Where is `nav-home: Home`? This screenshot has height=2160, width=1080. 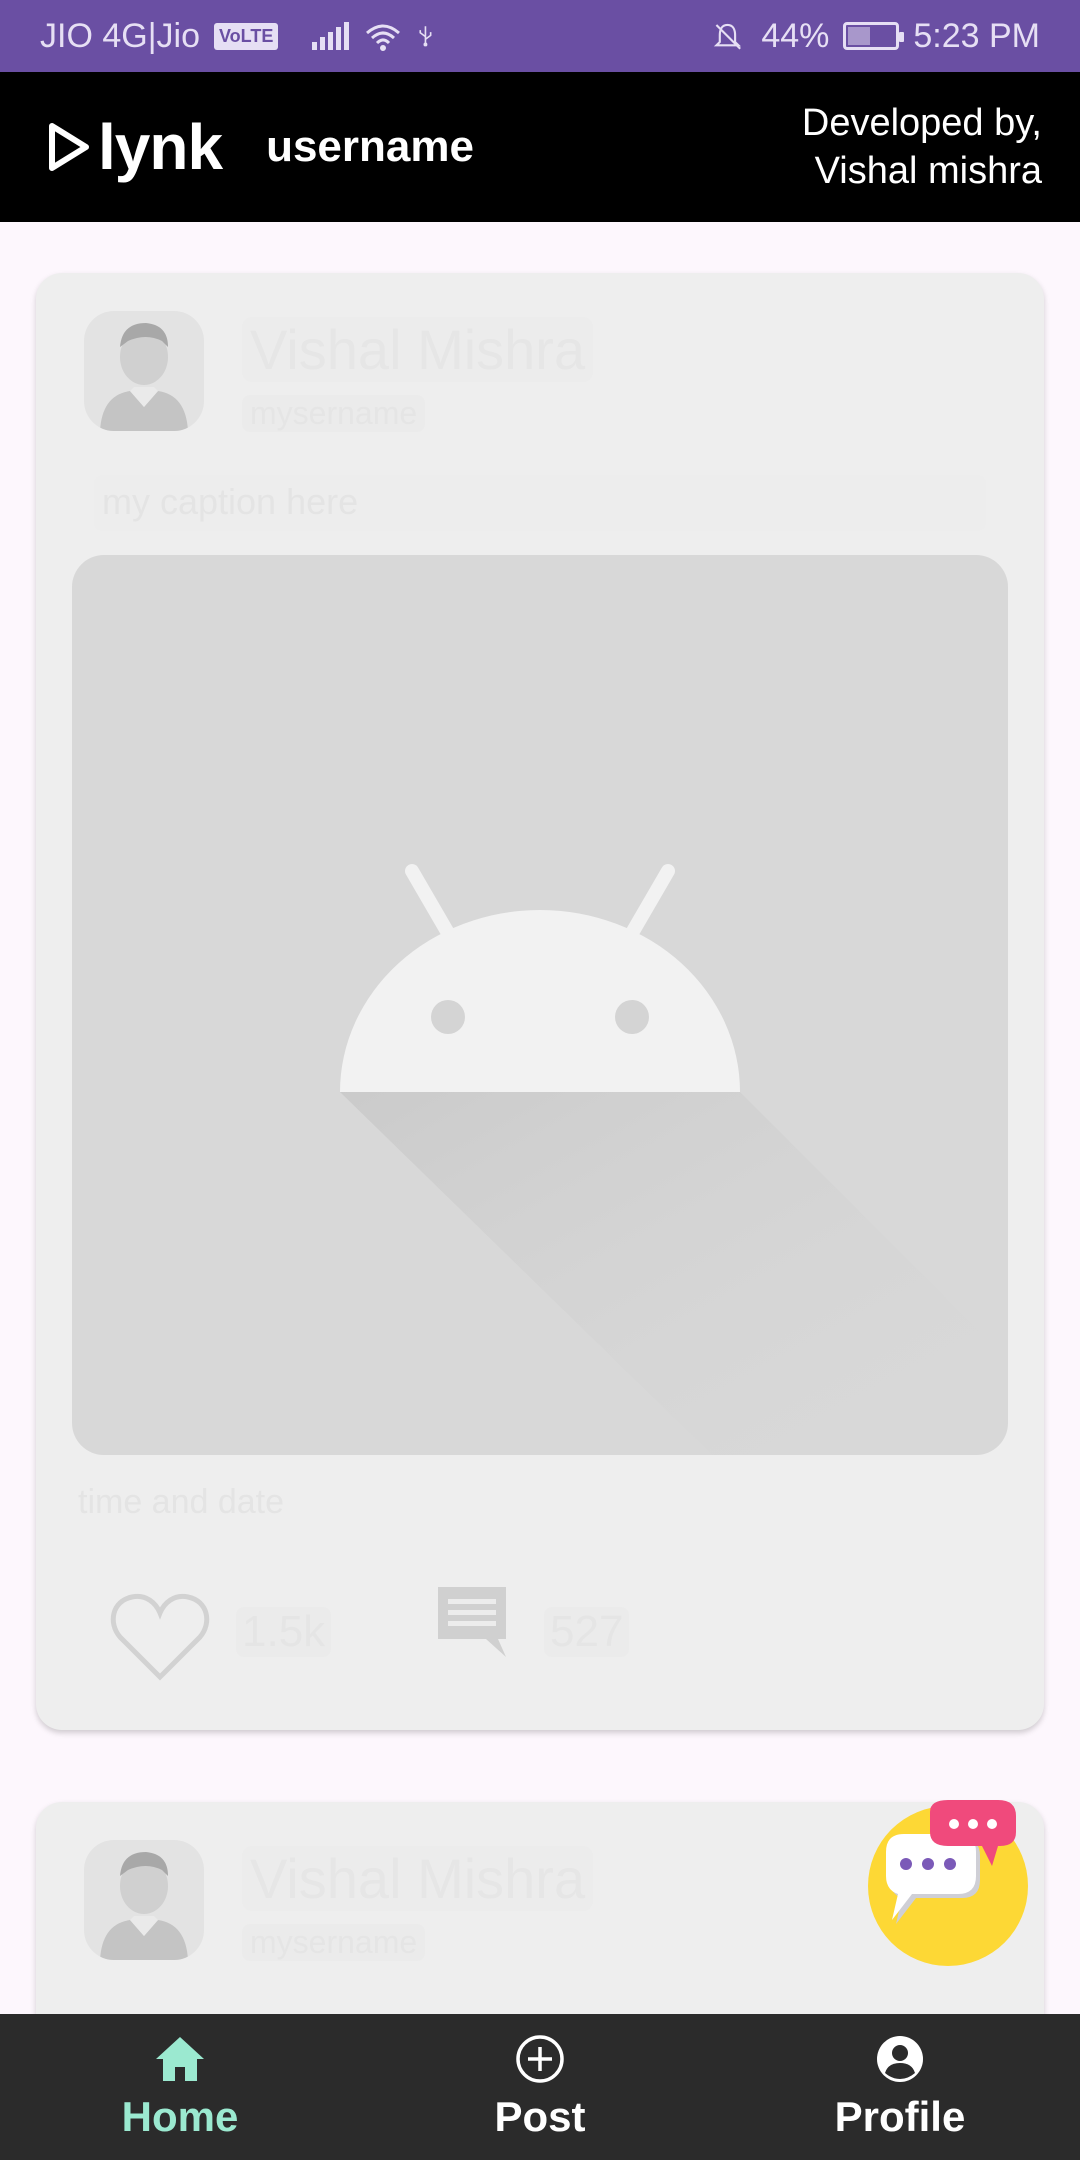 nav-home: Home is located at coordinates (180, 2087).